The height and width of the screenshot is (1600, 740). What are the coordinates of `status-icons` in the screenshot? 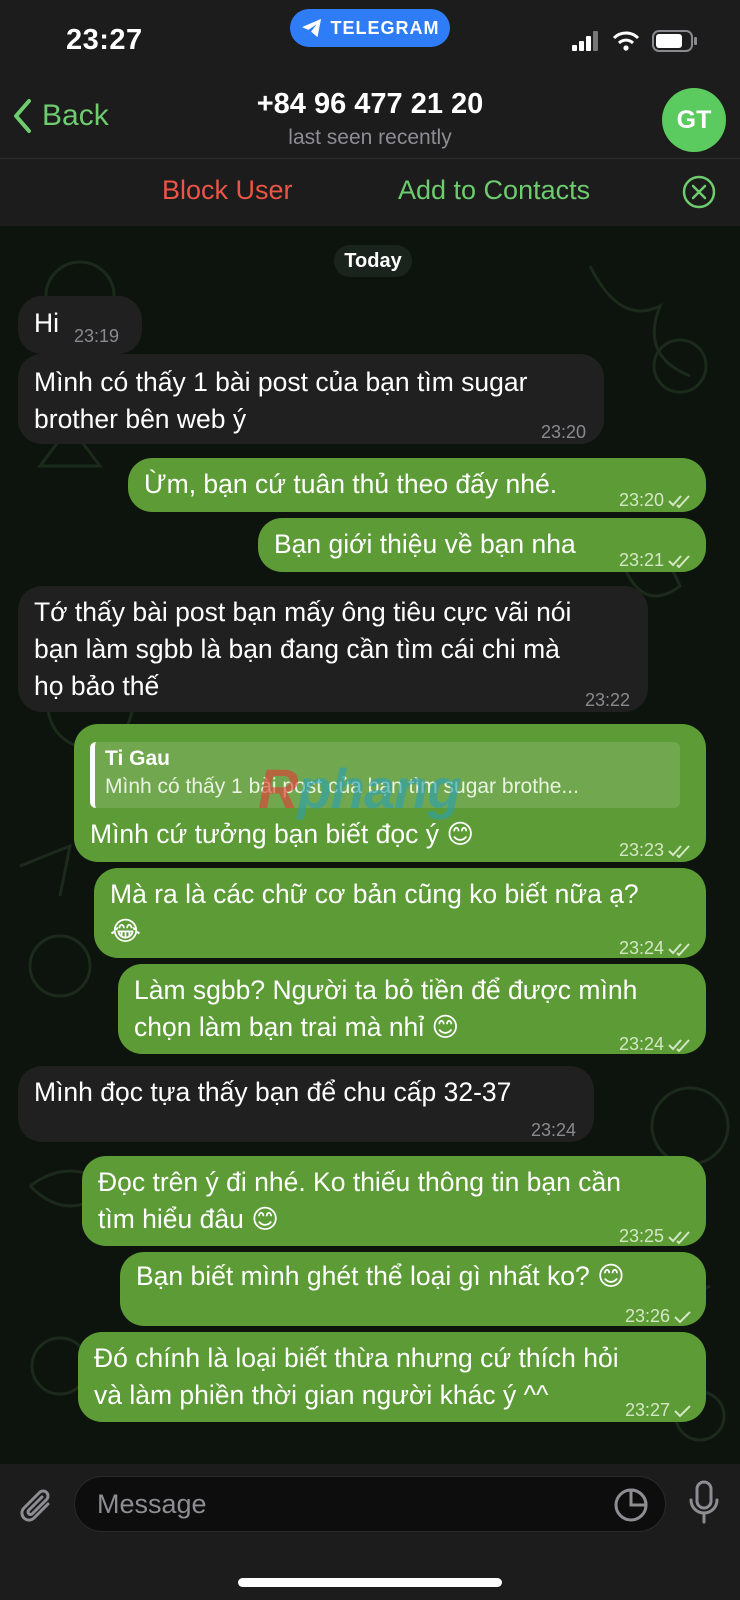 It's located at (635, 41).